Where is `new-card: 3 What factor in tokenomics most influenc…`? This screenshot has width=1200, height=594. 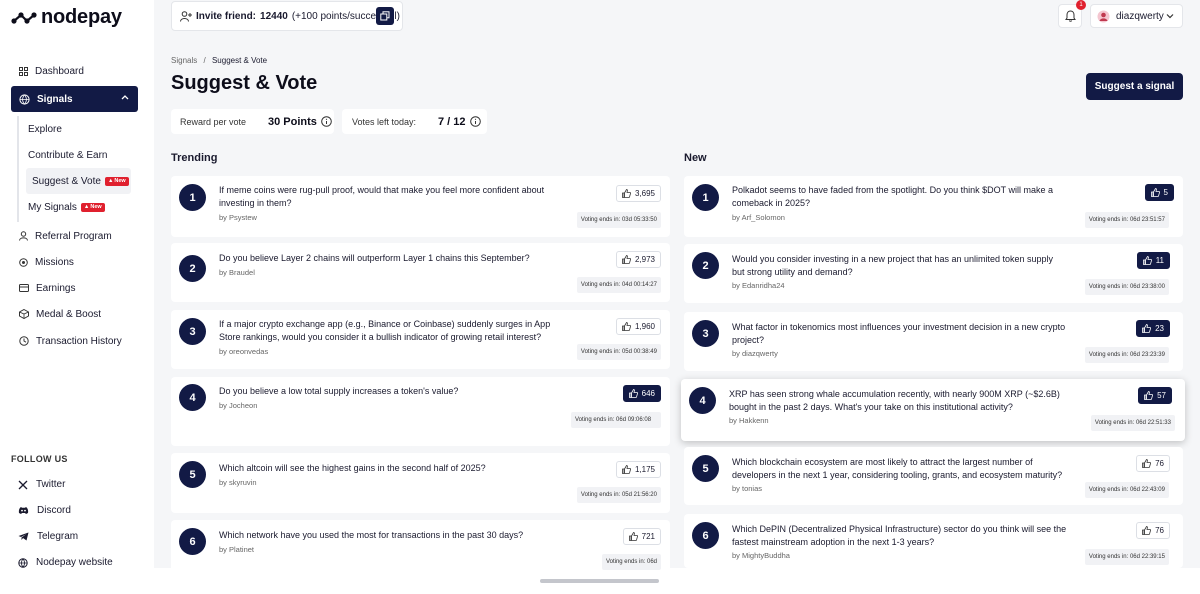 new-card: 3 What factor in tokenomics most influenc… is located at coordinates (933, 341).